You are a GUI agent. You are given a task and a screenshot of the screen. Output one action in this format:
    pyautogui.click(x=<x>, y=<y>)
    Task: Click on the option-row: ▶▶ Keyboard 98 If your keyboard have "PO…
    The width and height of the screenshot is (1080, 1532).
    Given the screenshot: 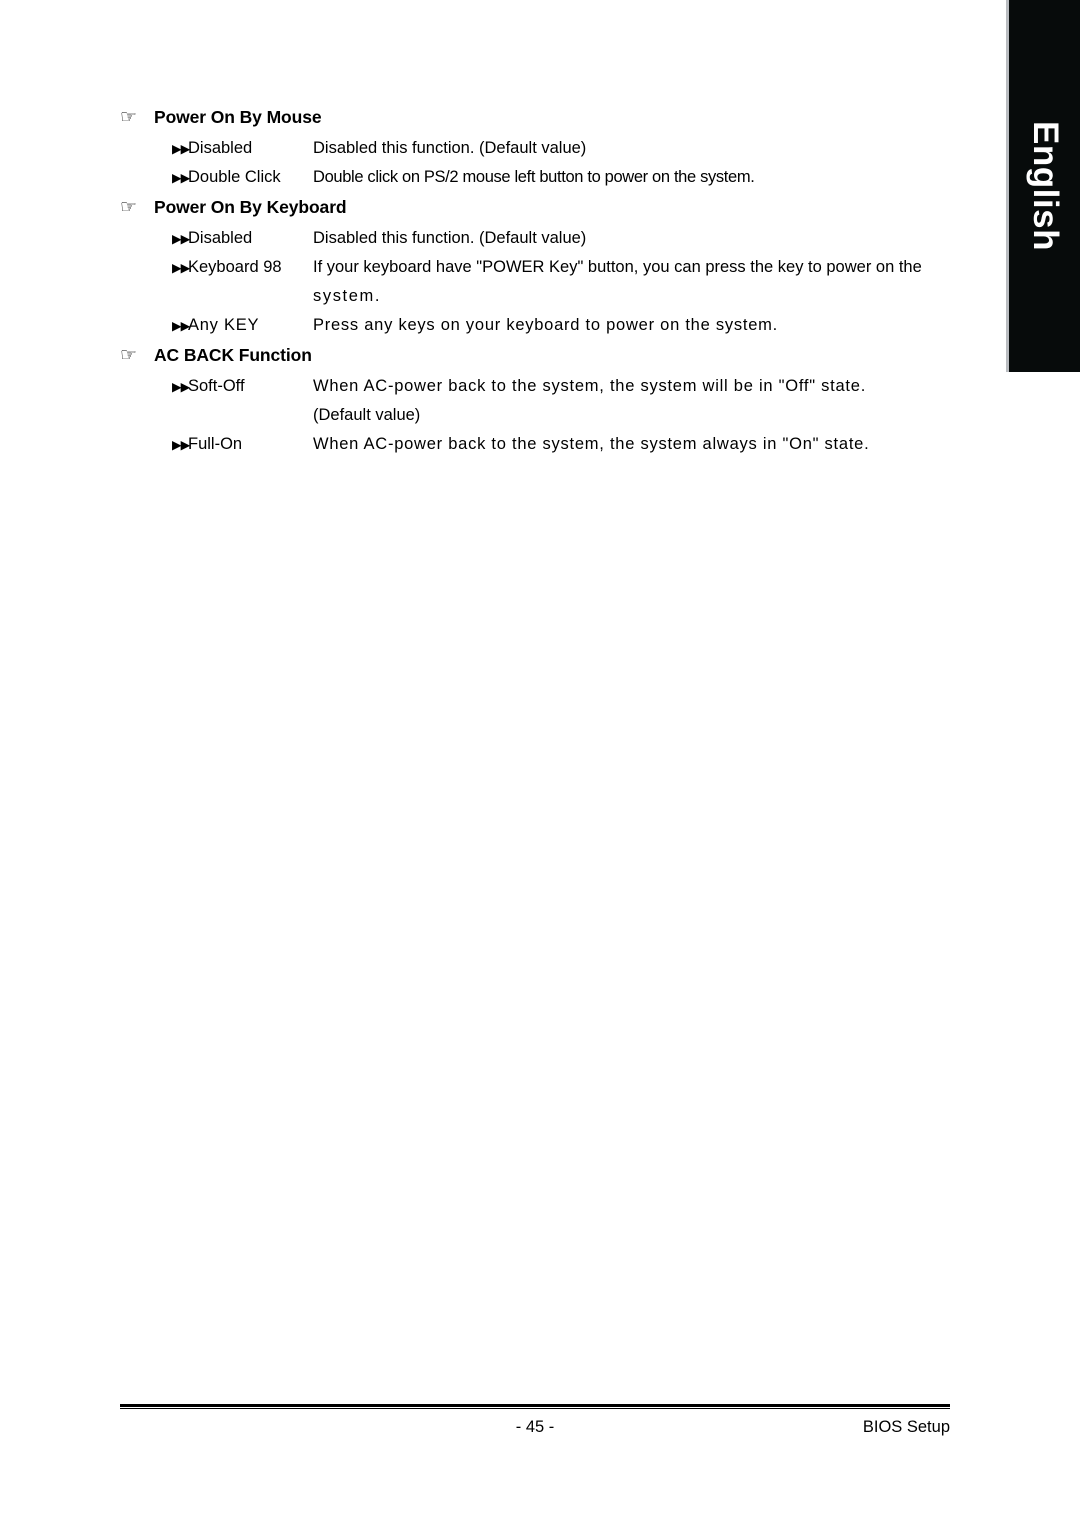 What is the action you would take?
    pyautogui.click(x=540, y=267)
    